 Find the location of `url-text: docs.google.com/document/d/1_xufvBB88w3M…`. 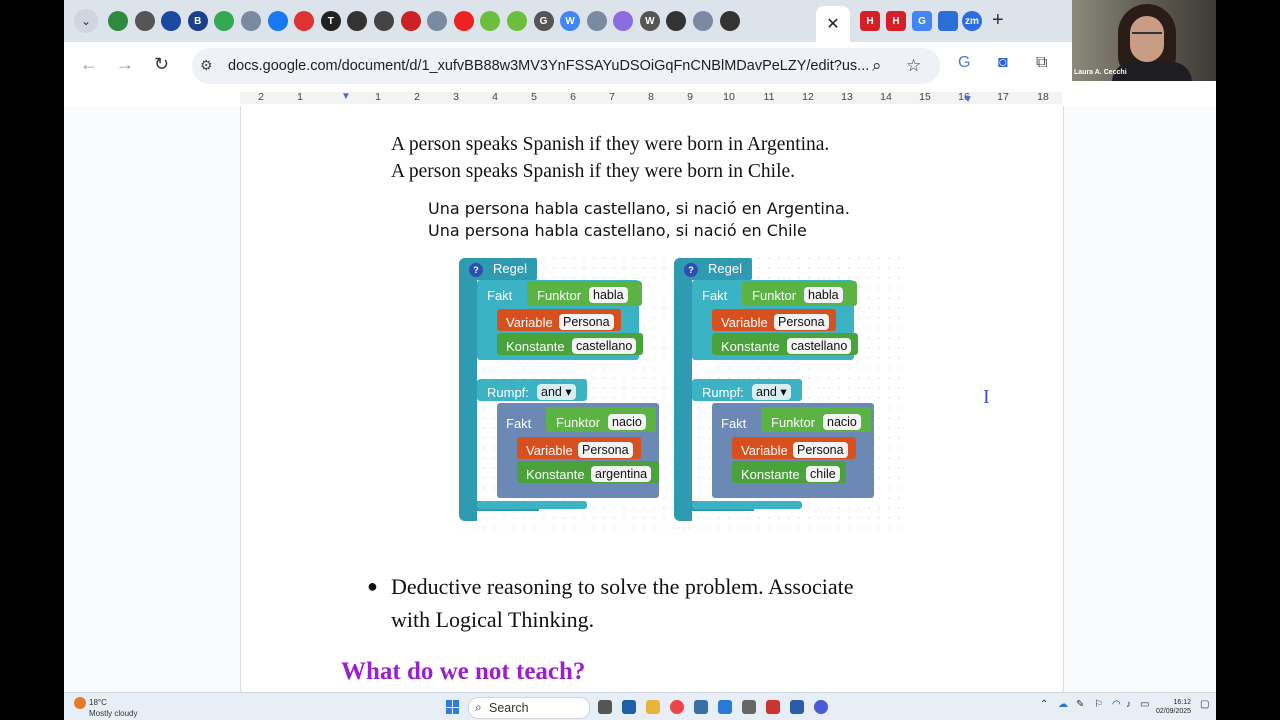

url-text: docs.google.com/document/d/1_xufvBB88w3M… is located at coordinates (548, 66).